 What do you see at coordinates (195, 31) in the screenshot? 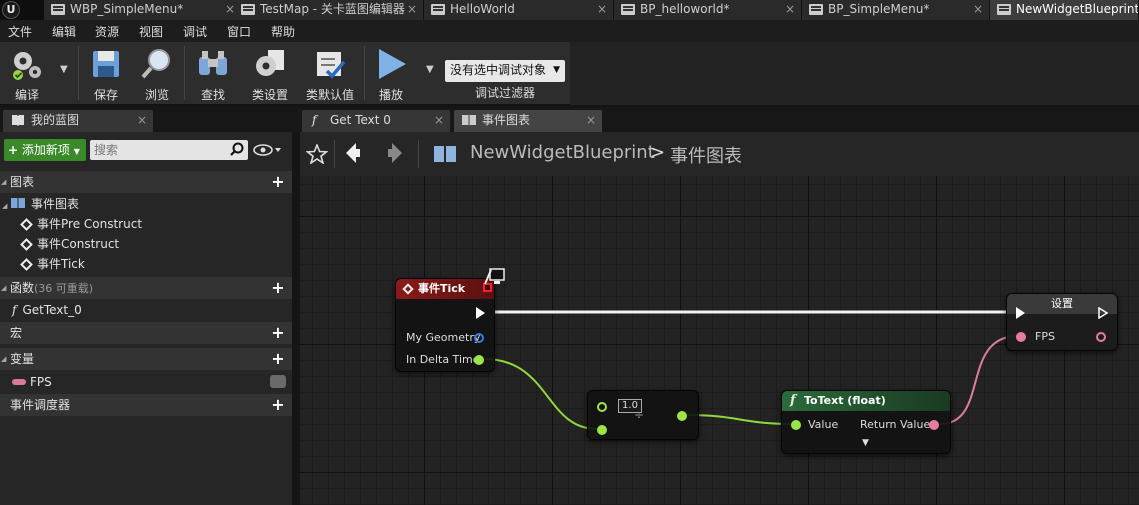
I see `menu-debug: 调试` at bounding box center [195, 31].